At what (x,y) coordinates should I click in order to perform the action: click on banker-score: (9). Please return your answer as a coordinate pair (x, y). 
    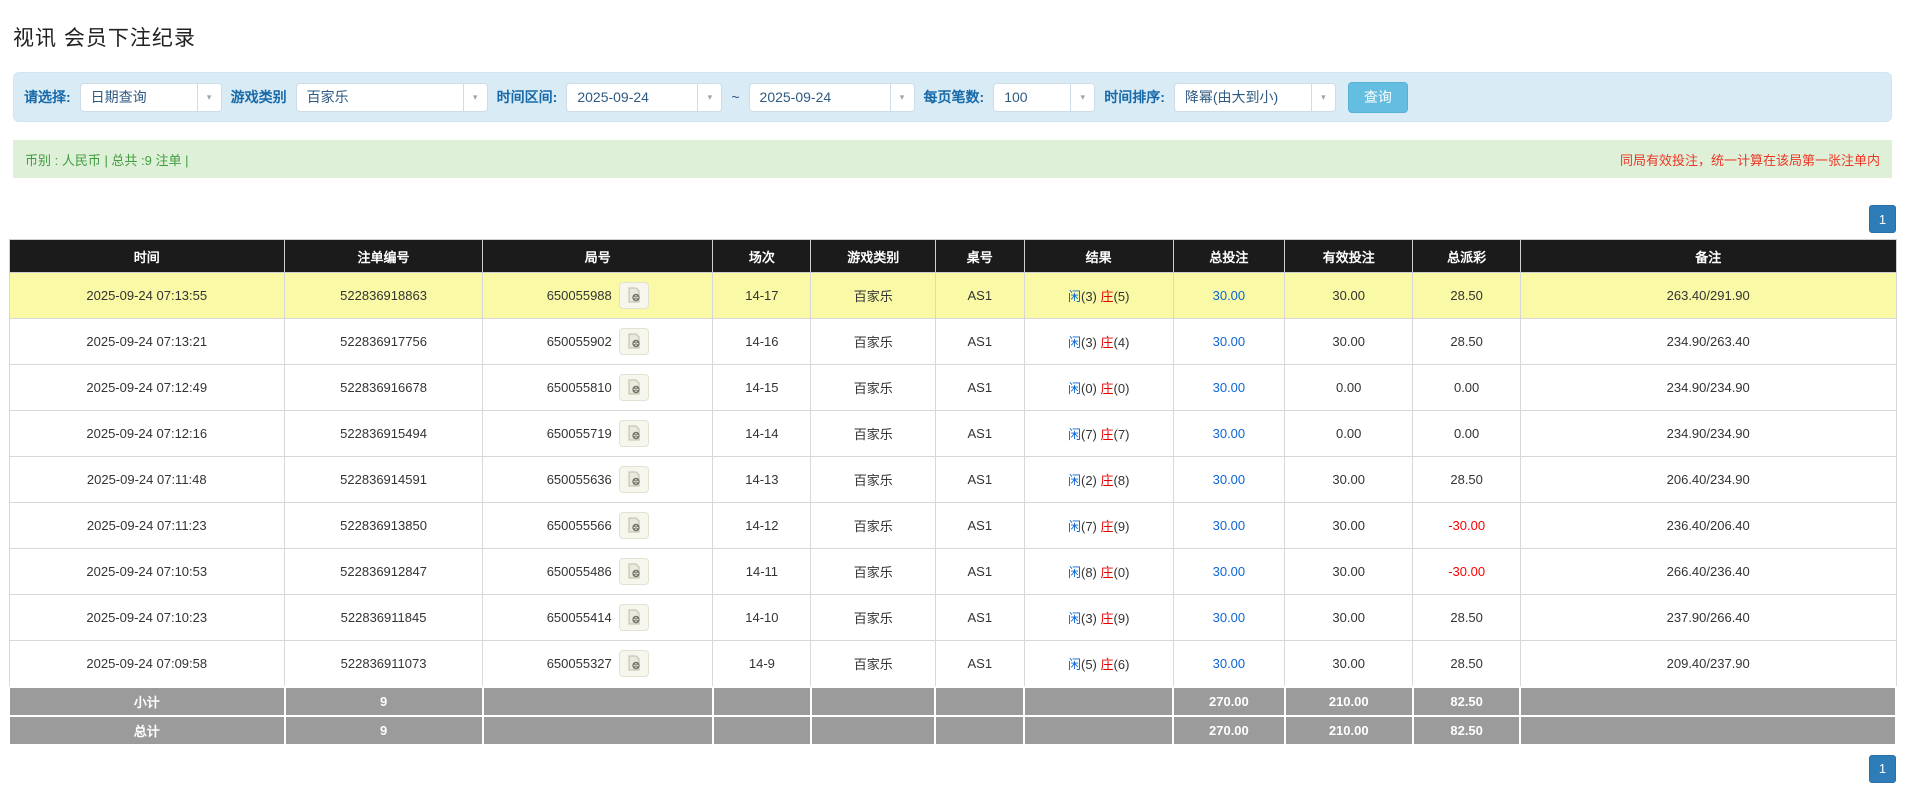
    Looking at the image, I should click on (1121, 526).